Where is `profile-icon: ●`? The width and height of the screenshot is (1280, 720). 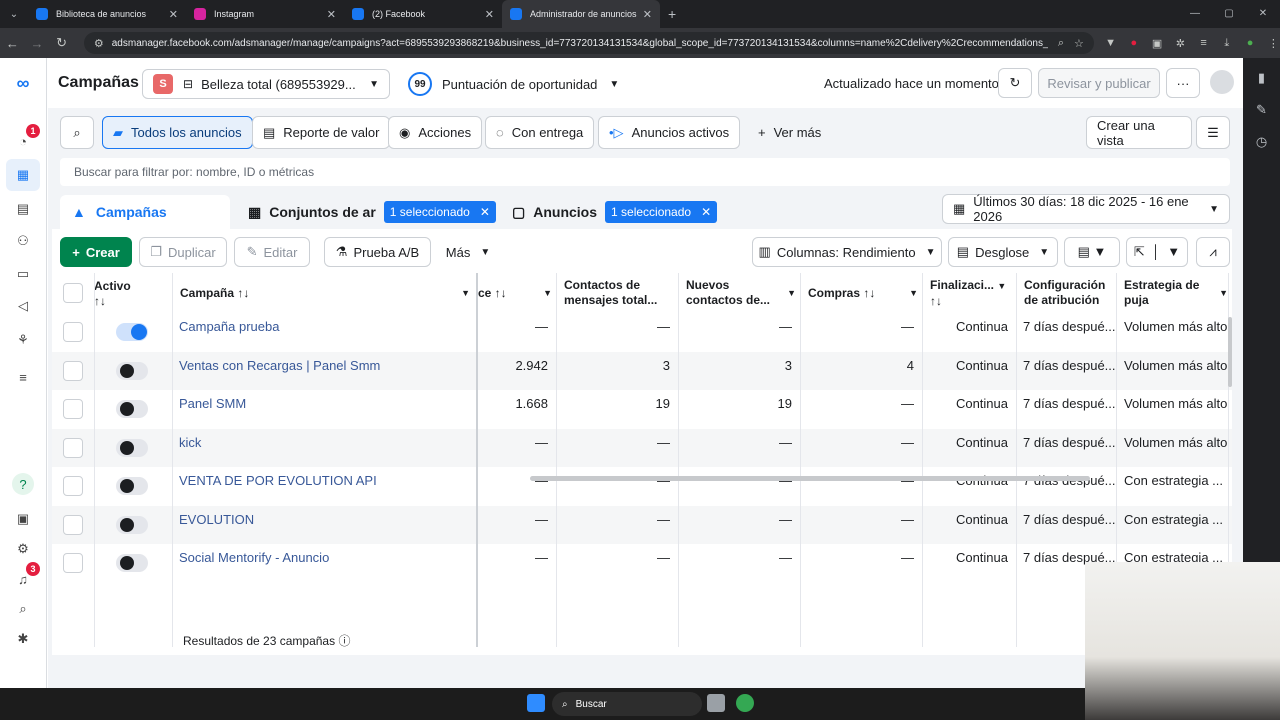
profile-icon: ● is located at coordinates (1249, 43).